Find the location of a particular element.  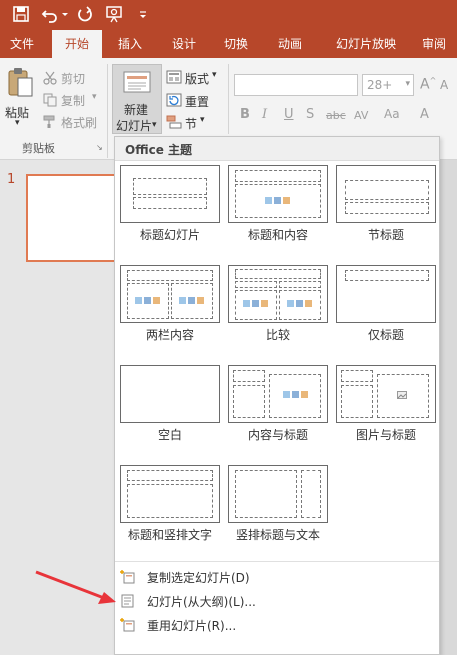

reset-icon is located at coordinates (174, 100).